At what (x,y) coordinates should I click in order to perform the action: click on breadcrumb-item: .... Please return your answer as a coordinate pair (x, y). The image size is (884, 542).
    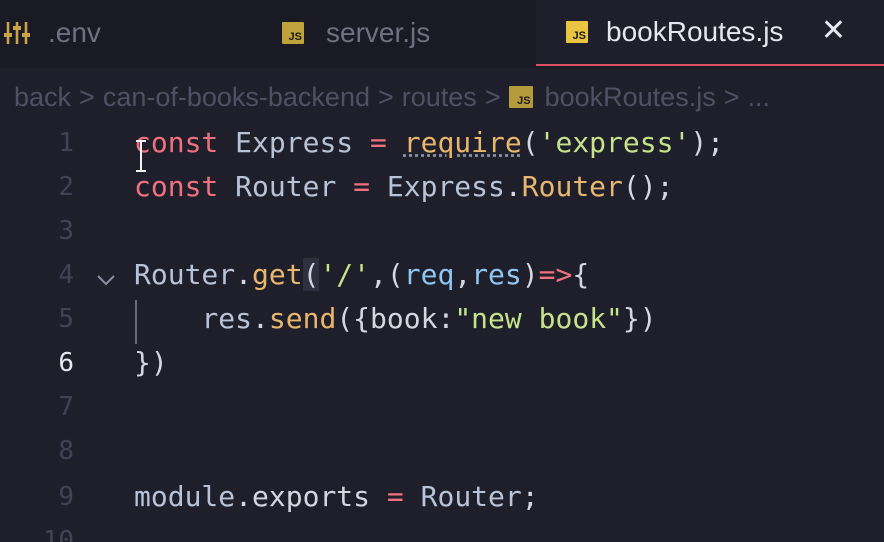
    Looking at the image, I should click on (758, 97).